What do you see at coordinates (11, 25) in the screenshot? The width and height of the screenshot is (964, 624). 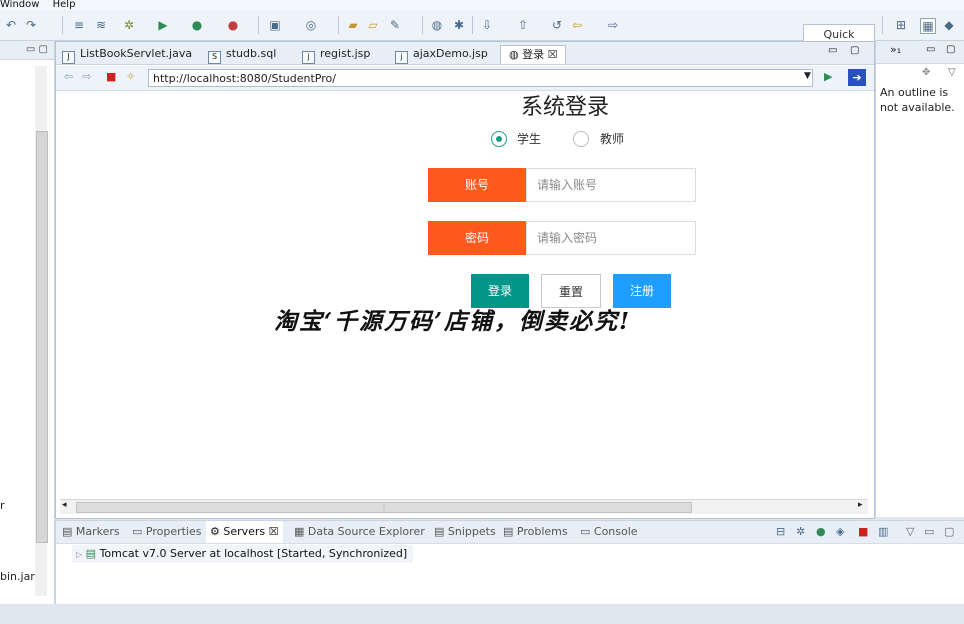 I see `back-icon: ↶` at bounding box center [11, 25].